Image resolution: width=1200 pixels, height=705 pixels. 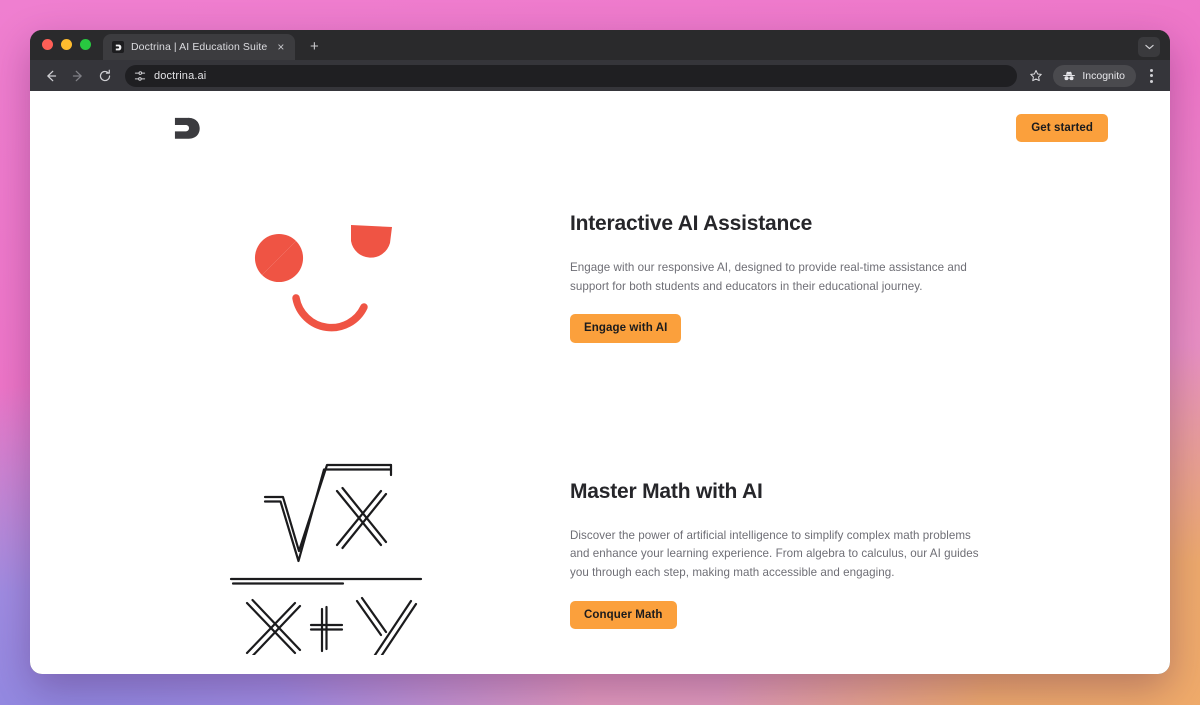 I want to click on chevron-down-icon, so click(x=1149, y=47).